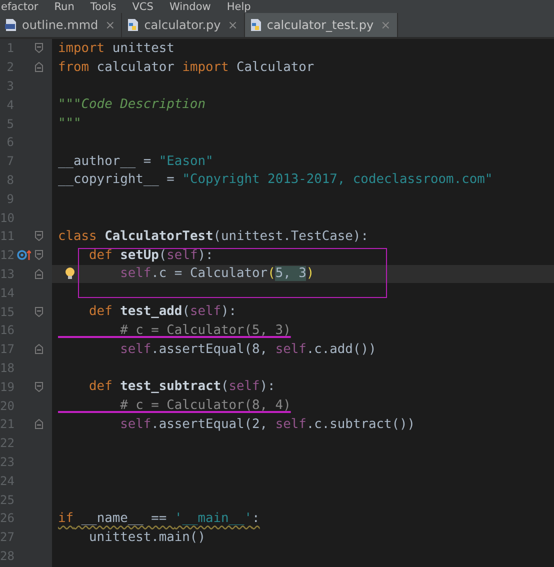 The image size is (554, 567). What do you see at coordinates (70, 124) in the screenshot?
I see `code-line: """` at bounding box center [70, 124].